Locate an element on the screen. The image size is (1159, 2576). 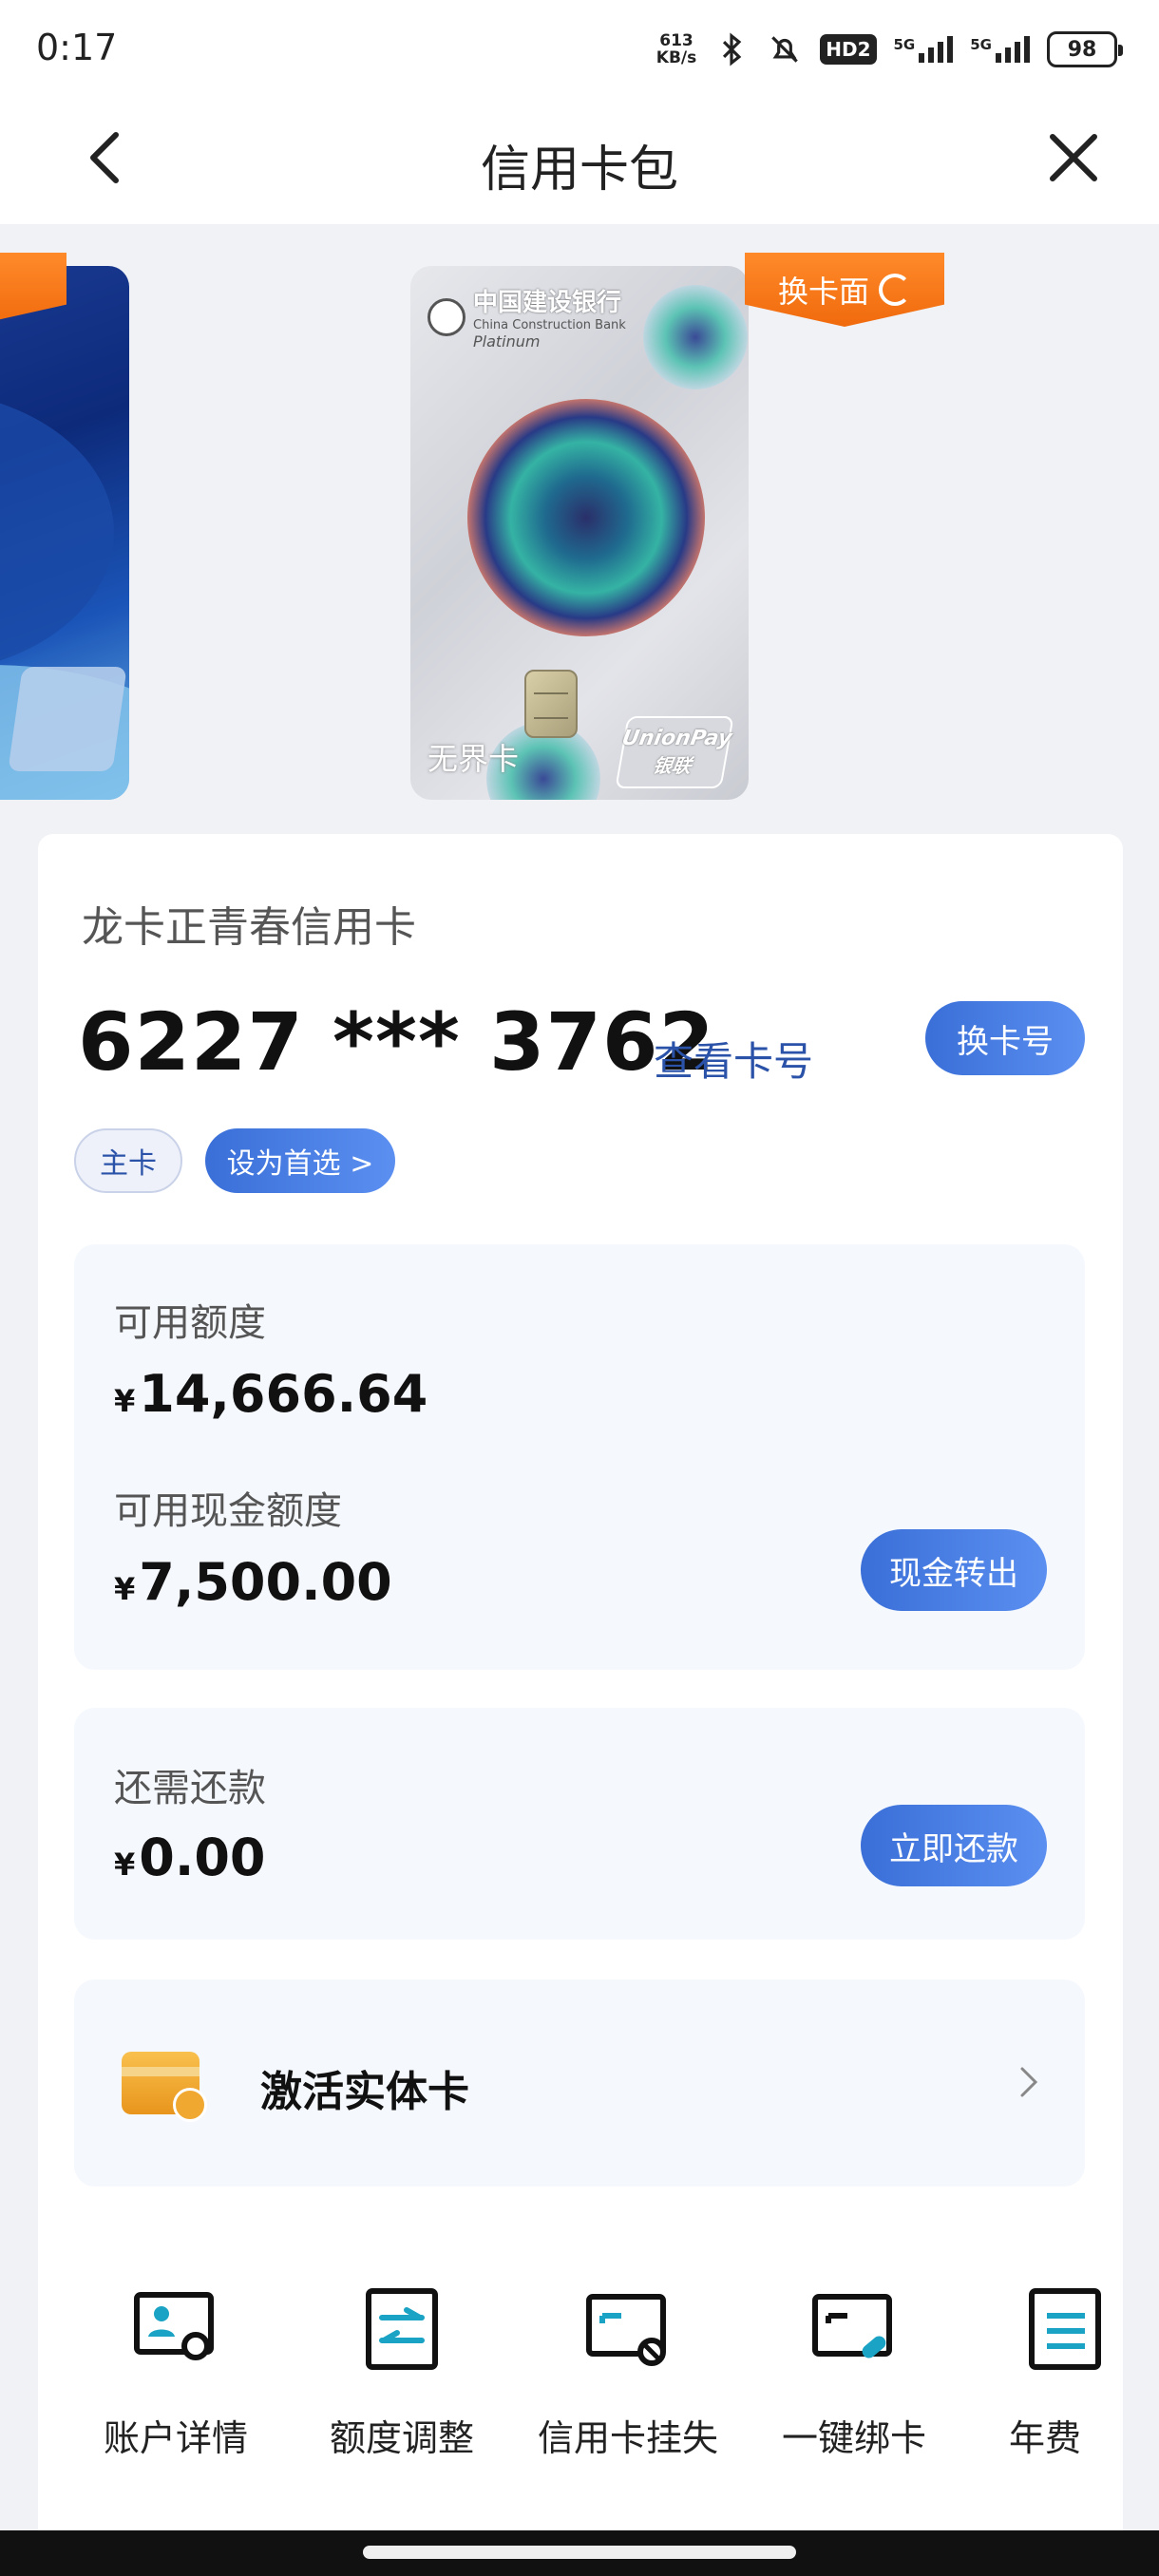
switch-card-number-button: 换卡号 is located at coordinates (1005, 1038).